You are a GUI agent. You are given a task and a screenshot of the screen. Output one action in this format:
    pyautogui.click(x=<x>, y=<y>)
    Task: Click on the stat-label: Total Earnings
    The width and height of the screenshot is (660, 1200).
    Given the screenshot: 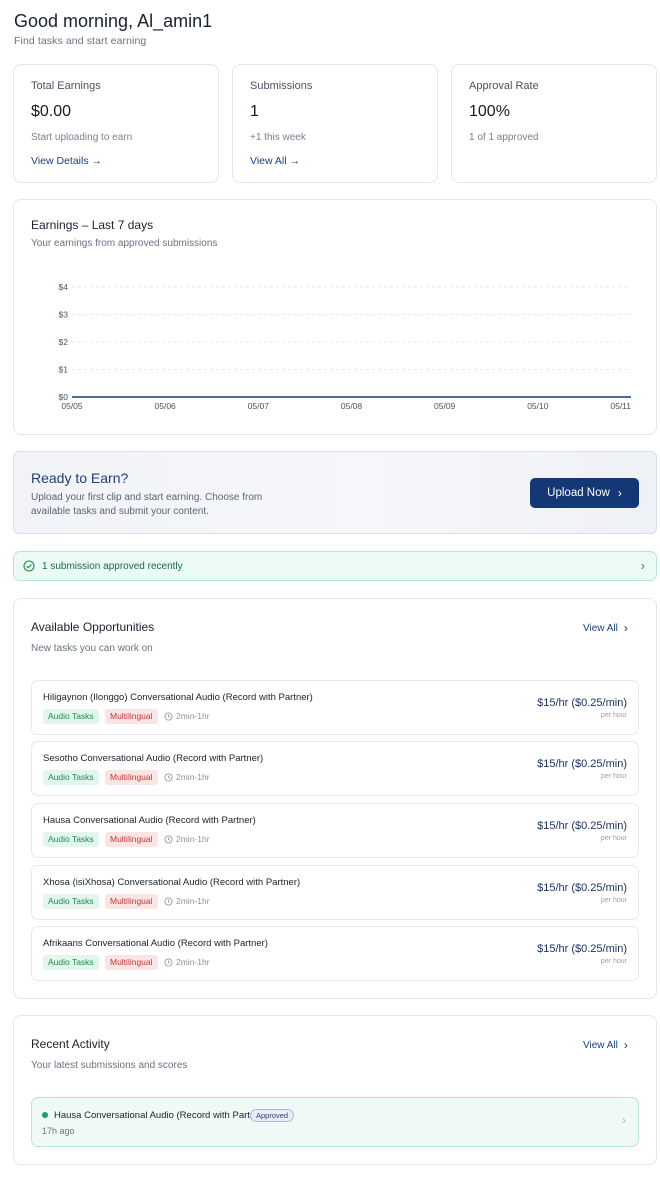 What is the action you would take?
    pyautogui.click(x=66, y=86)
    